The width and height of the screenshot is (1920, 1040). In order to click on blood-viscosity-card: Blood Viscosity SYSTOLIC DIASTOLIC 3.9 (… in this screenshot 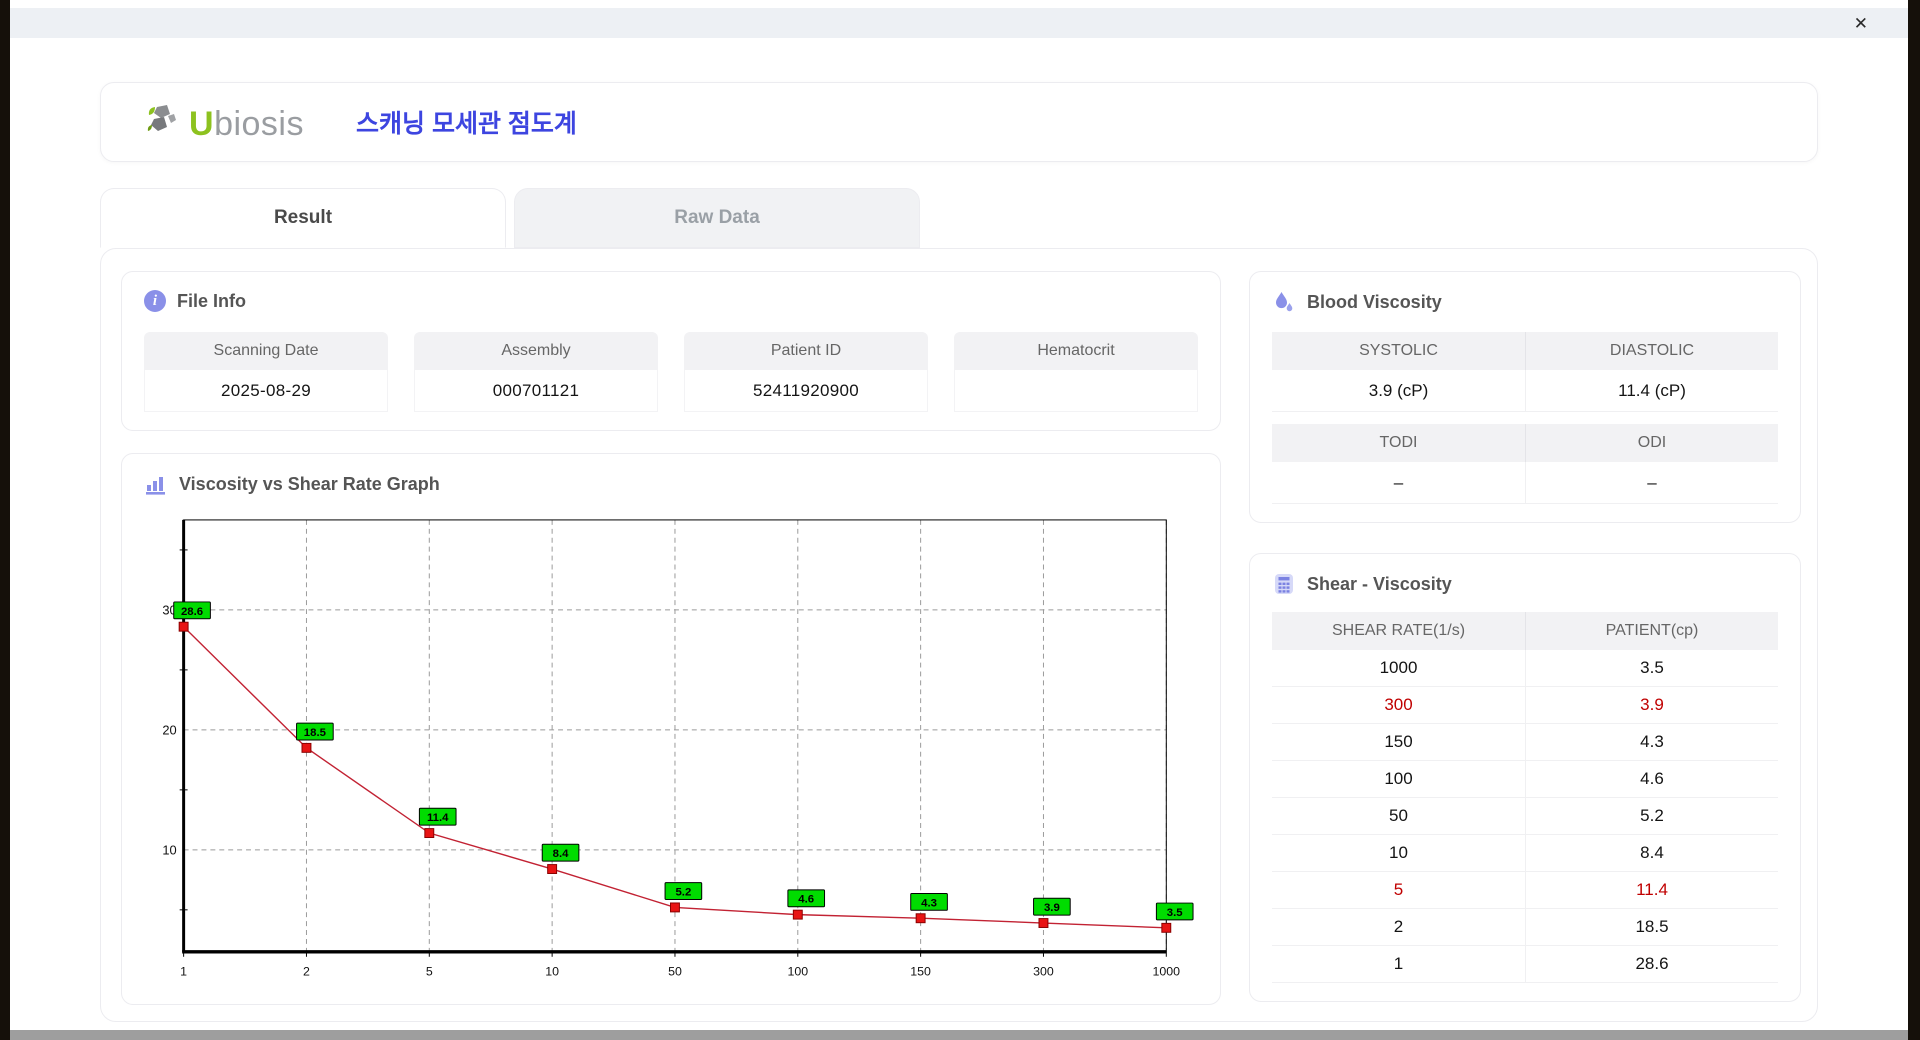, I will do `click(1525, 397)`.